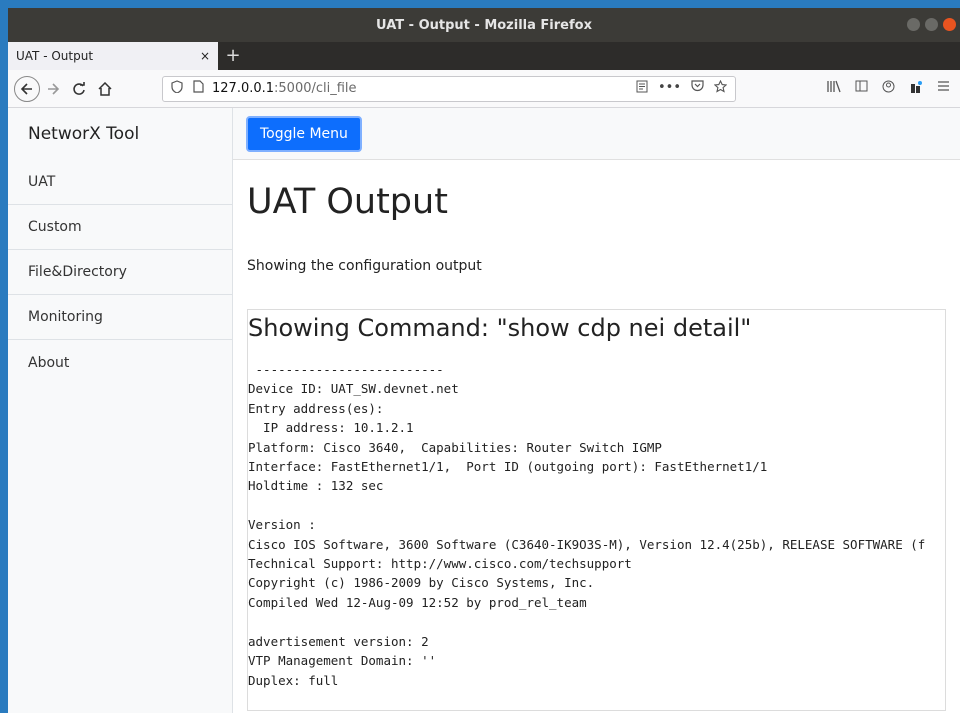 The image size is (960, 713). What do you see at coordinates (27, 88) in the screenshot?
I see `back-icon` at bounding box center [27, 88].